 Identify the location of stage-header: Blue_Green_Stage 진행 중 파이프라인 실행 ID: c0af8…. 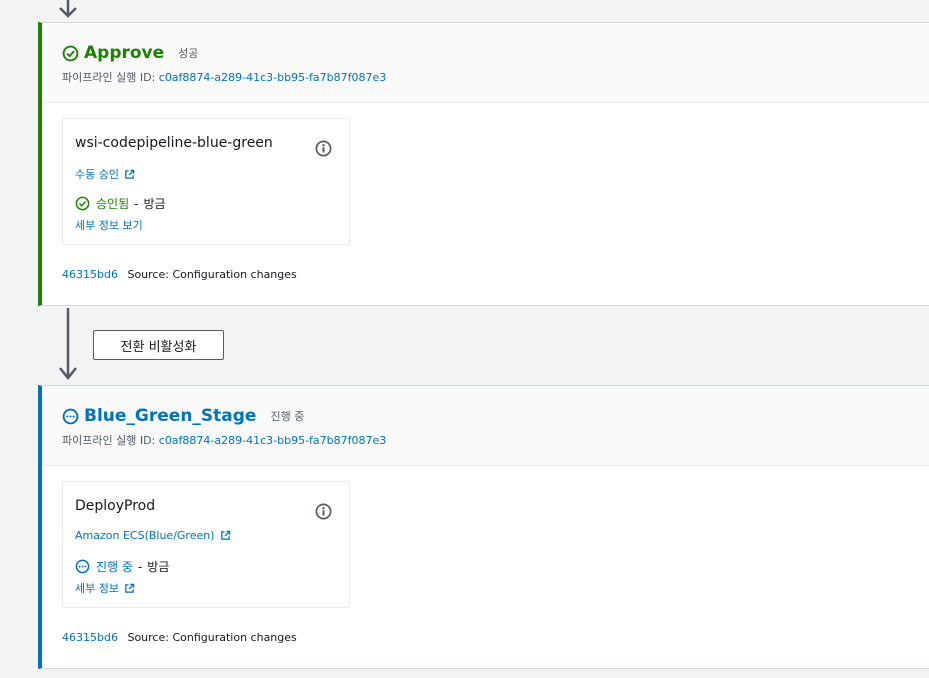
(485, 426).